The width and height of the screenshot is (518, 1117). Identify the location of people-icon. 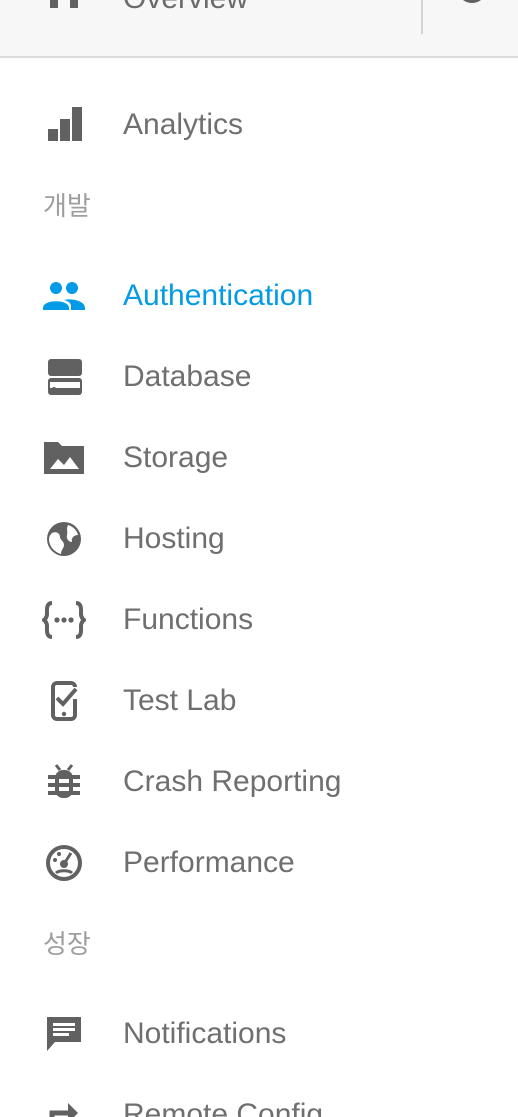
(64, 296).